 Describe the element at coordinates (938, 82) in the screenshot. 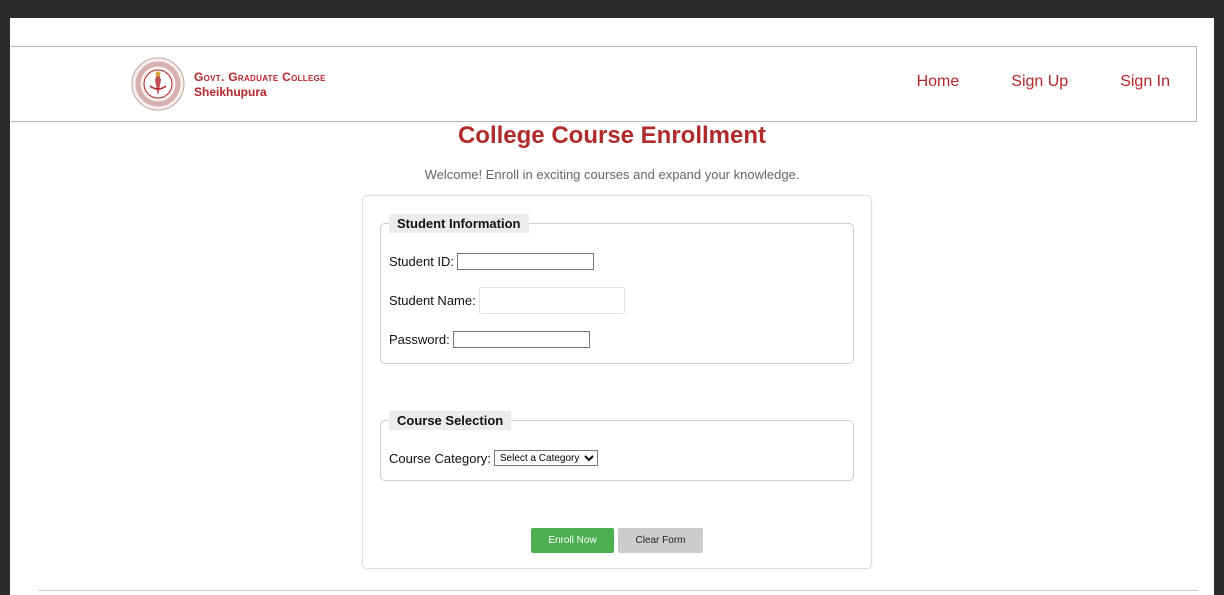

I see `nav-home-link: Home` at that location.